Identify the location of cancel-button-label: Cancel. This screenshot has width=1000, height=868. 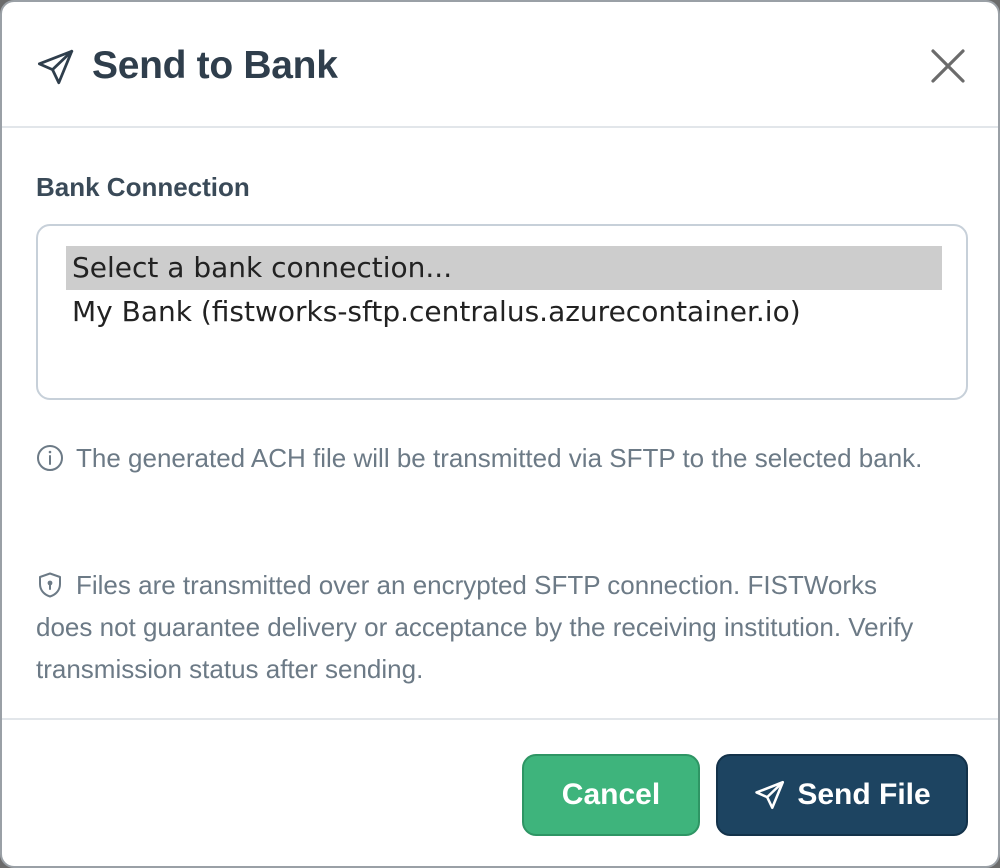
(611, 794).